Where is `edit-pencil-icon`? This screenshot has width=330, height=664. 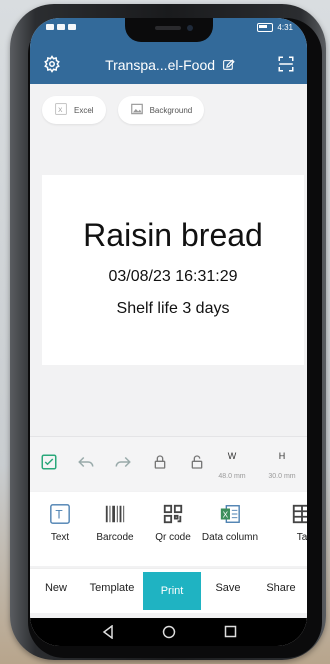
edit-pencil-icon is located at coordinates (228, 67).